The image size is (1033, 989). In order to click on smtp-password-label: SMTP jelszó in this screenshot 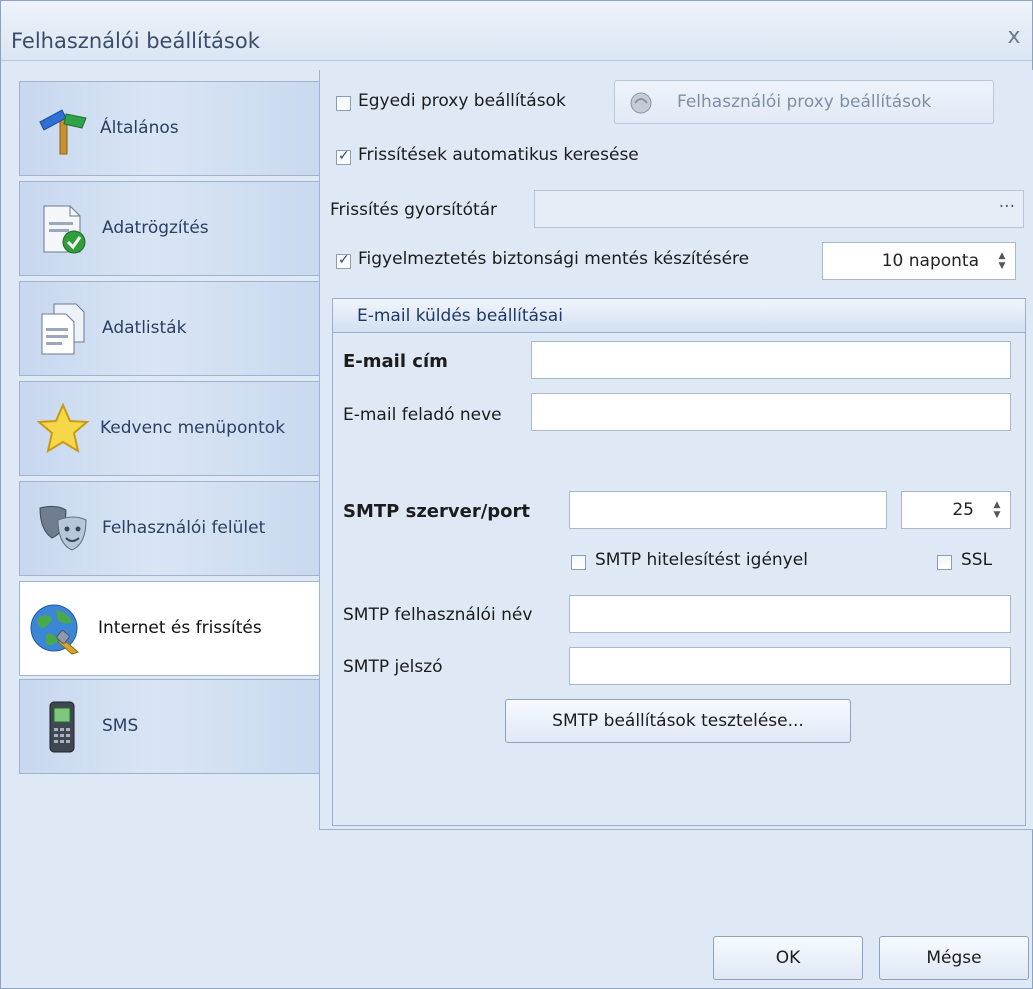, I will do `click(393, 667)`.